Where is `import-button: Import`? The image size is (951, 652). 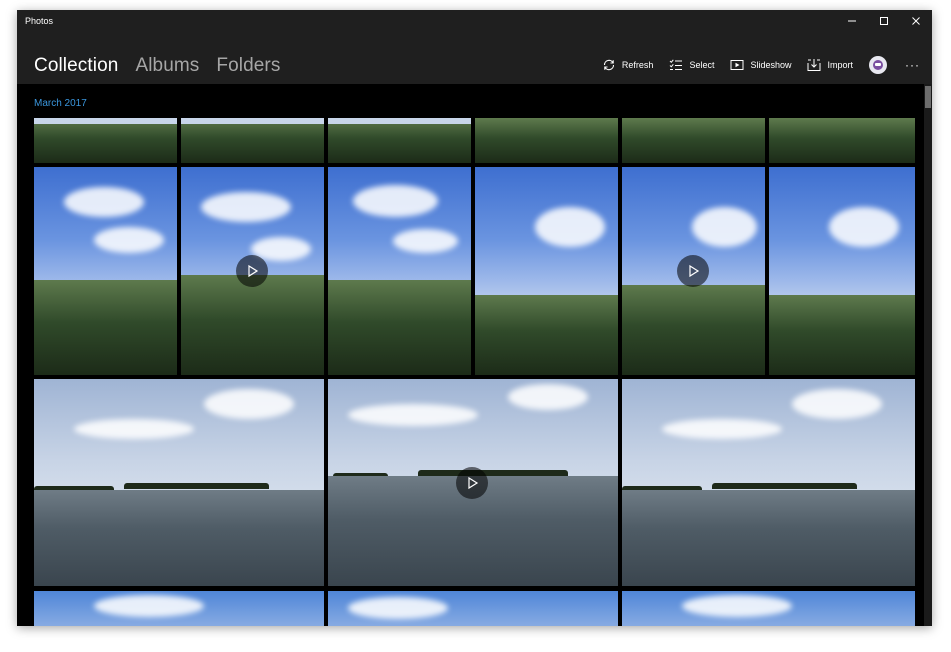
import-button: Import is located at coordinates (830, 65).